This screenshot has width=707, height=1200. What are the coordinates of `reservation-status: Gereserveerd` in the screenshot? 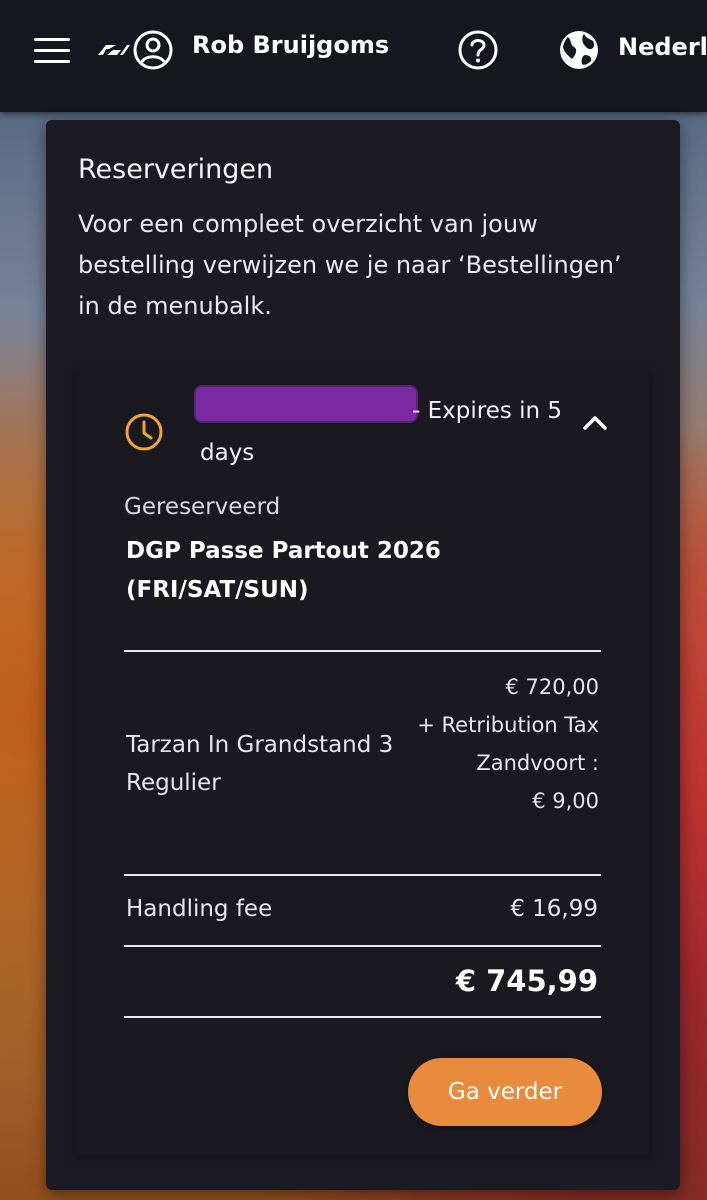 It's located at (202, 507).